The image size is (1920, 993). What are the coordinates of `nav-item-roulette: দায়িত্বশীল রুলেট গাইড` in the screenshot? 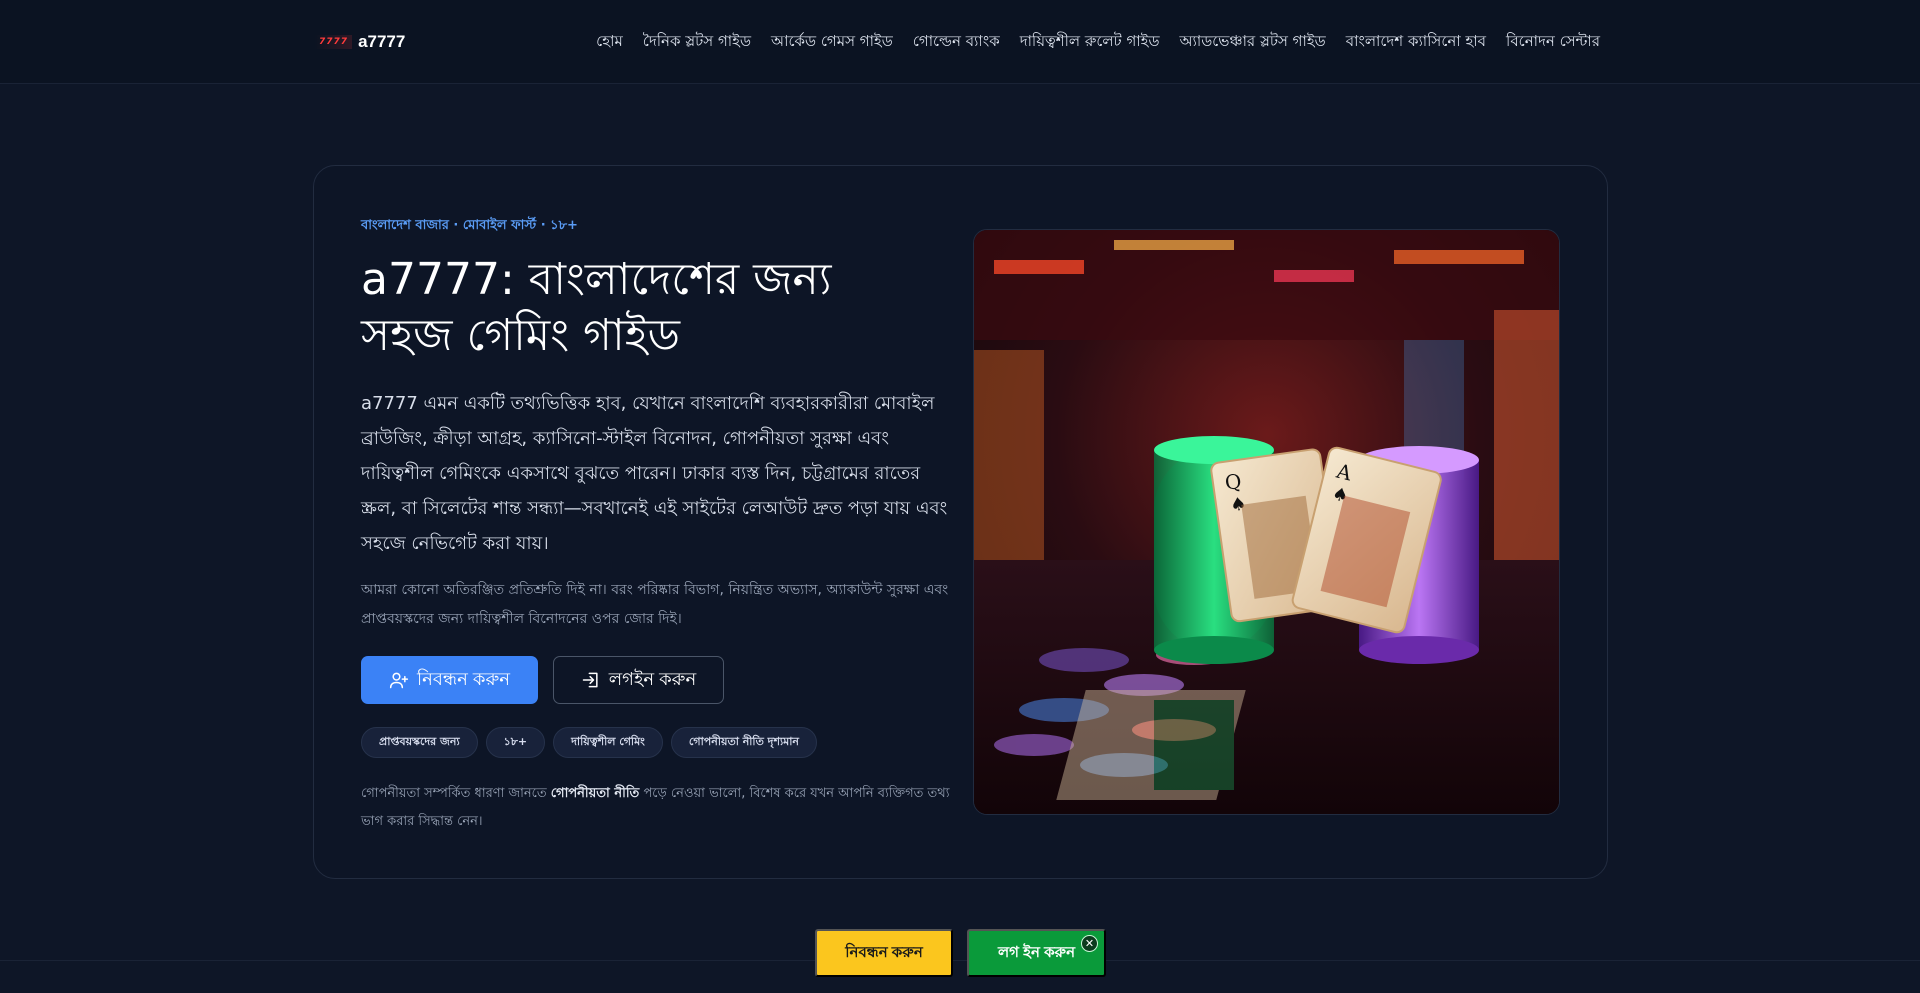 It's located at (1090, 42).